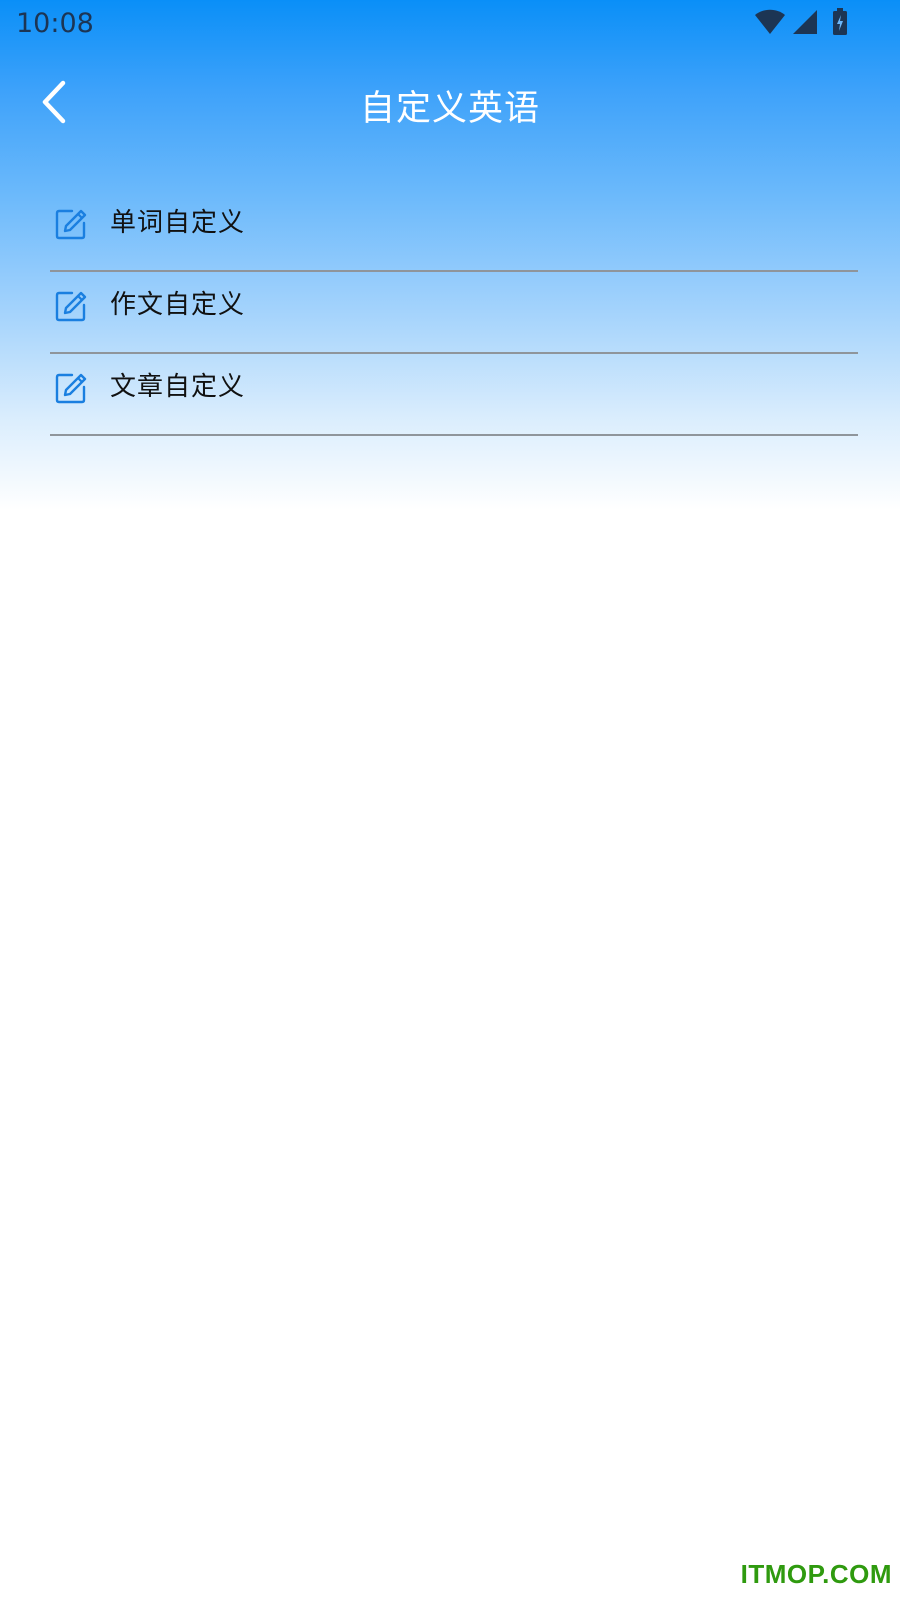 The width and height of the screenshot is (900, 1600). Describe the element at coordinates (178, 223) in the screenshot. I see `menu-item-label: 单词自定义` at that location.